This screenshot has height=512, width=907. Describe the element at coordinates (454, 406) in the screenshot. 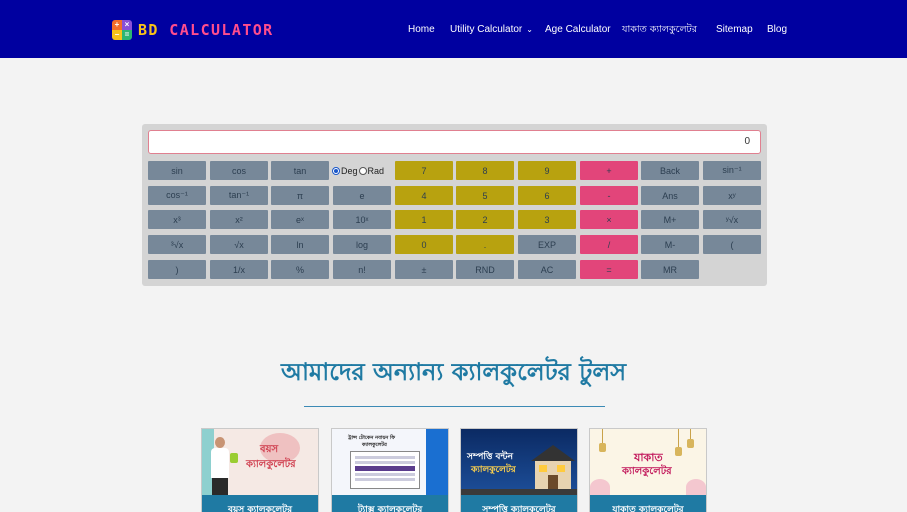

I see `section-divider` at that location.